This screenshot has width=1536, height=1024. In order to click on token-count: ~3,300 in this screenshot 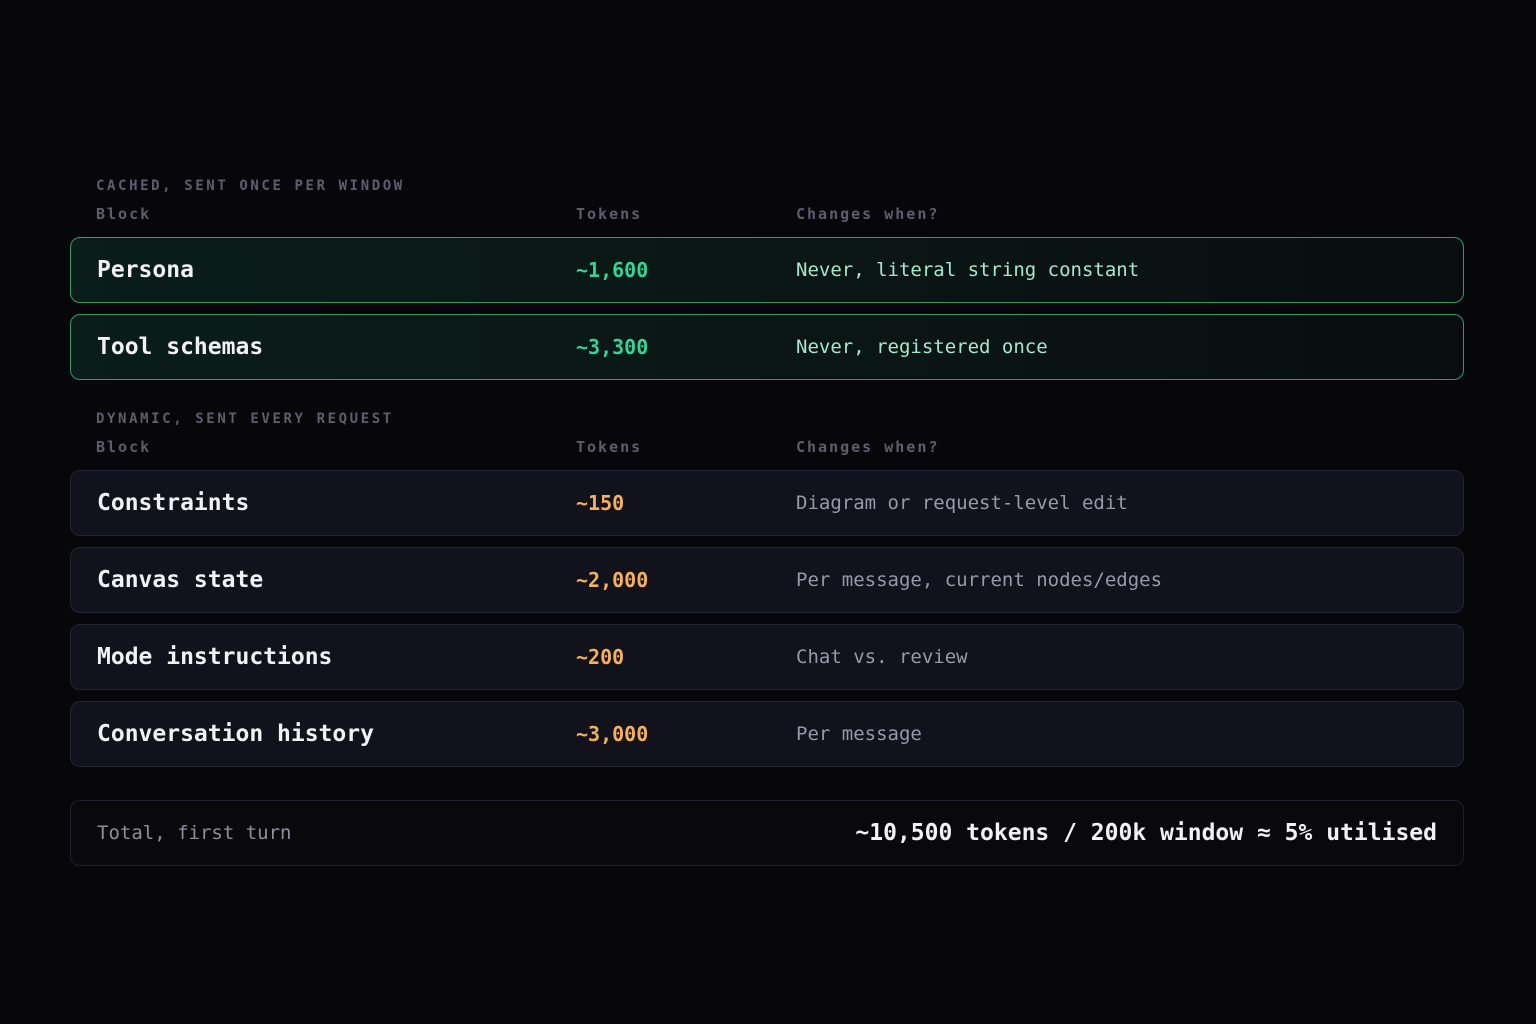, I will do `click(612, 347)`.